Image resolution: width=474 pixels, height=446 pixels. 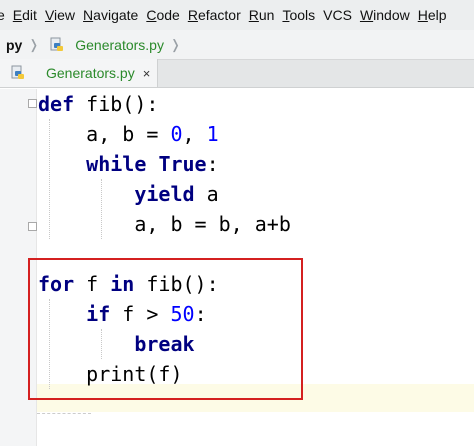 I want to click on menu-label: indow, so click(x=391, y=15).